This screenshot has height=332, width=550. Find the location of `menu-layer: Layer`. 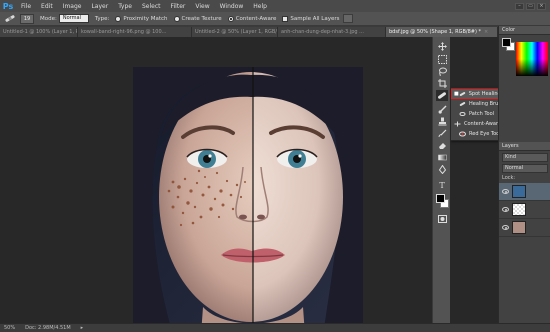

menu-layer: Layer is located at coordinates (99, 6).